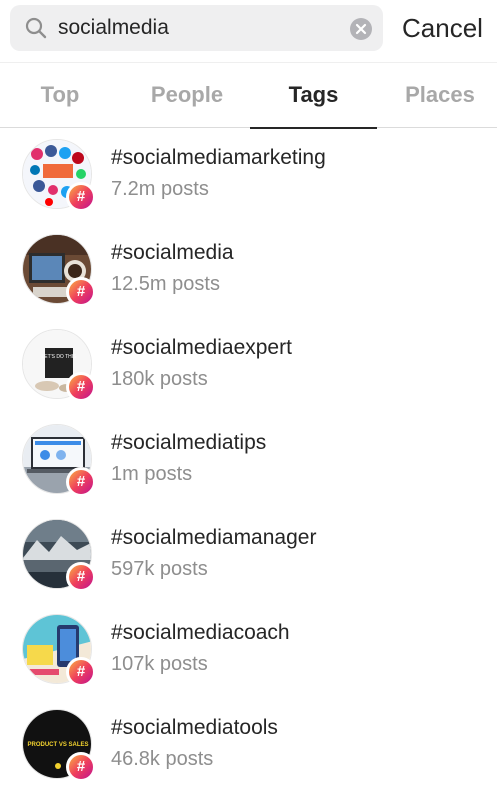 The height and width of the screenshot is (788, 497). What do you see at coordinates (201, 347) in the screenshot?
I see `tag-name: #socialmediaexpert` at bounding box center [201, 347].